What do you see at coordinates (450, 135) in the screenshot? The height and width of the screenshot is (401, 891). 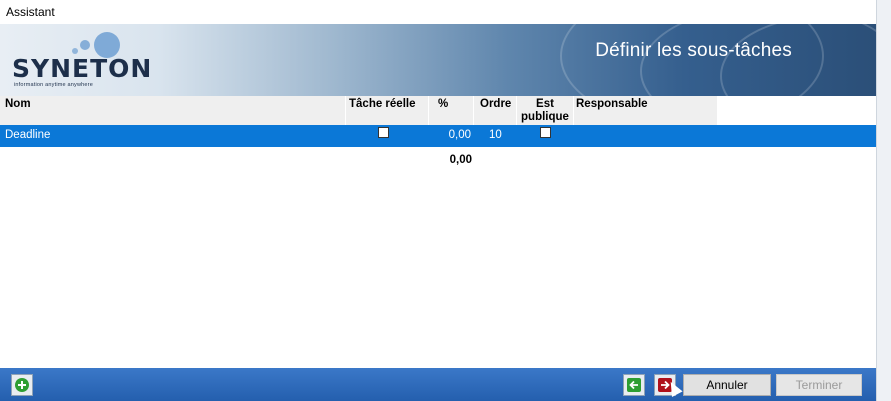 I see `cell-pourcent: 0,00` at bounding box center [450, 135].